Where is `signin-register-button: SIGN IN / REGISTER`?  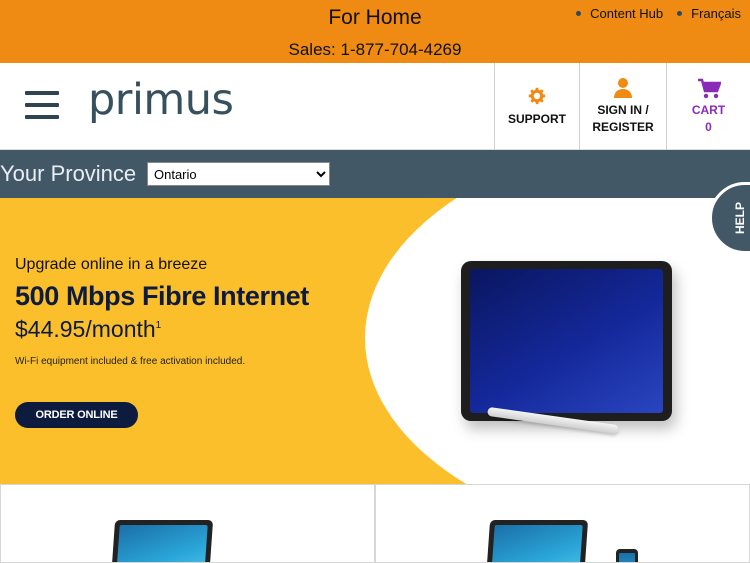 signin-register-button: SIGN IN / REGISTER is located at coordinates (622, 106).